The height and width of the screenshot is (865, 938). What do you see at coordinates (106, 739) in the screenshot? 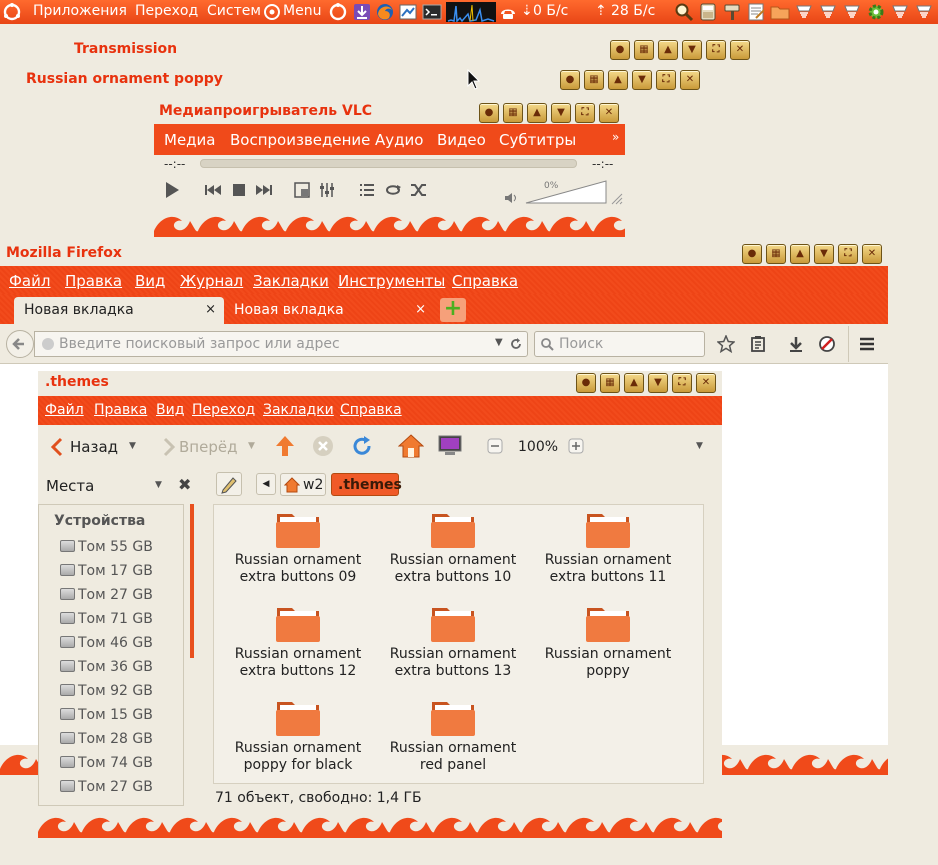
I see `sidebar-item-device: Том 28 GB` at bounding box center [106, 739].